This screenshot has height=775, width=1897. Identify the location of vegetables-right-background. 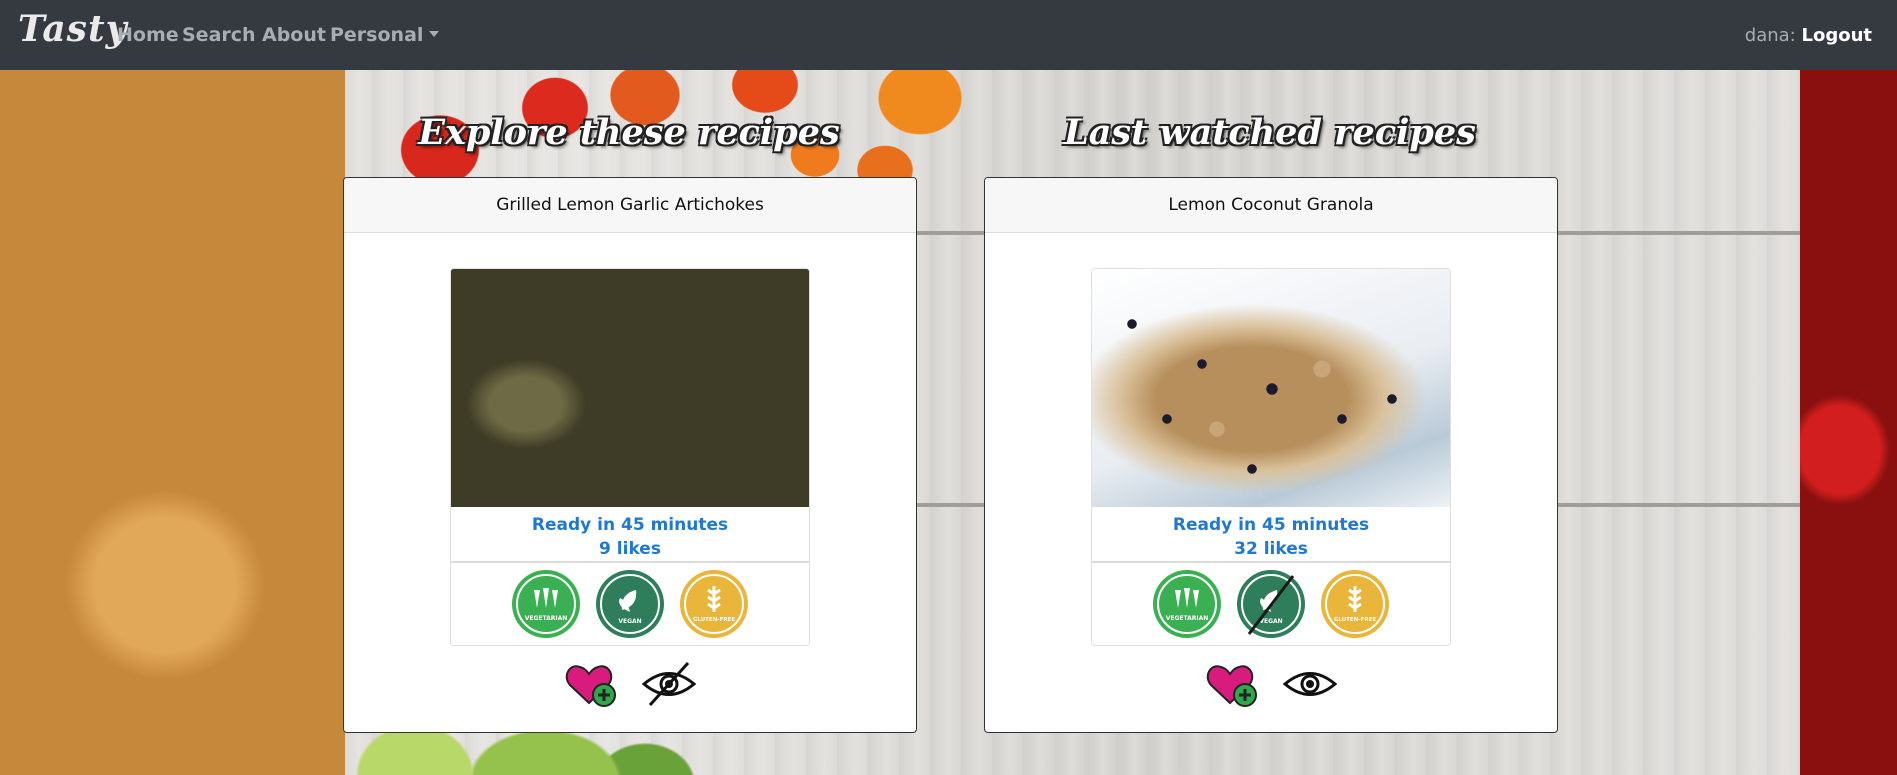
(1848, 422).